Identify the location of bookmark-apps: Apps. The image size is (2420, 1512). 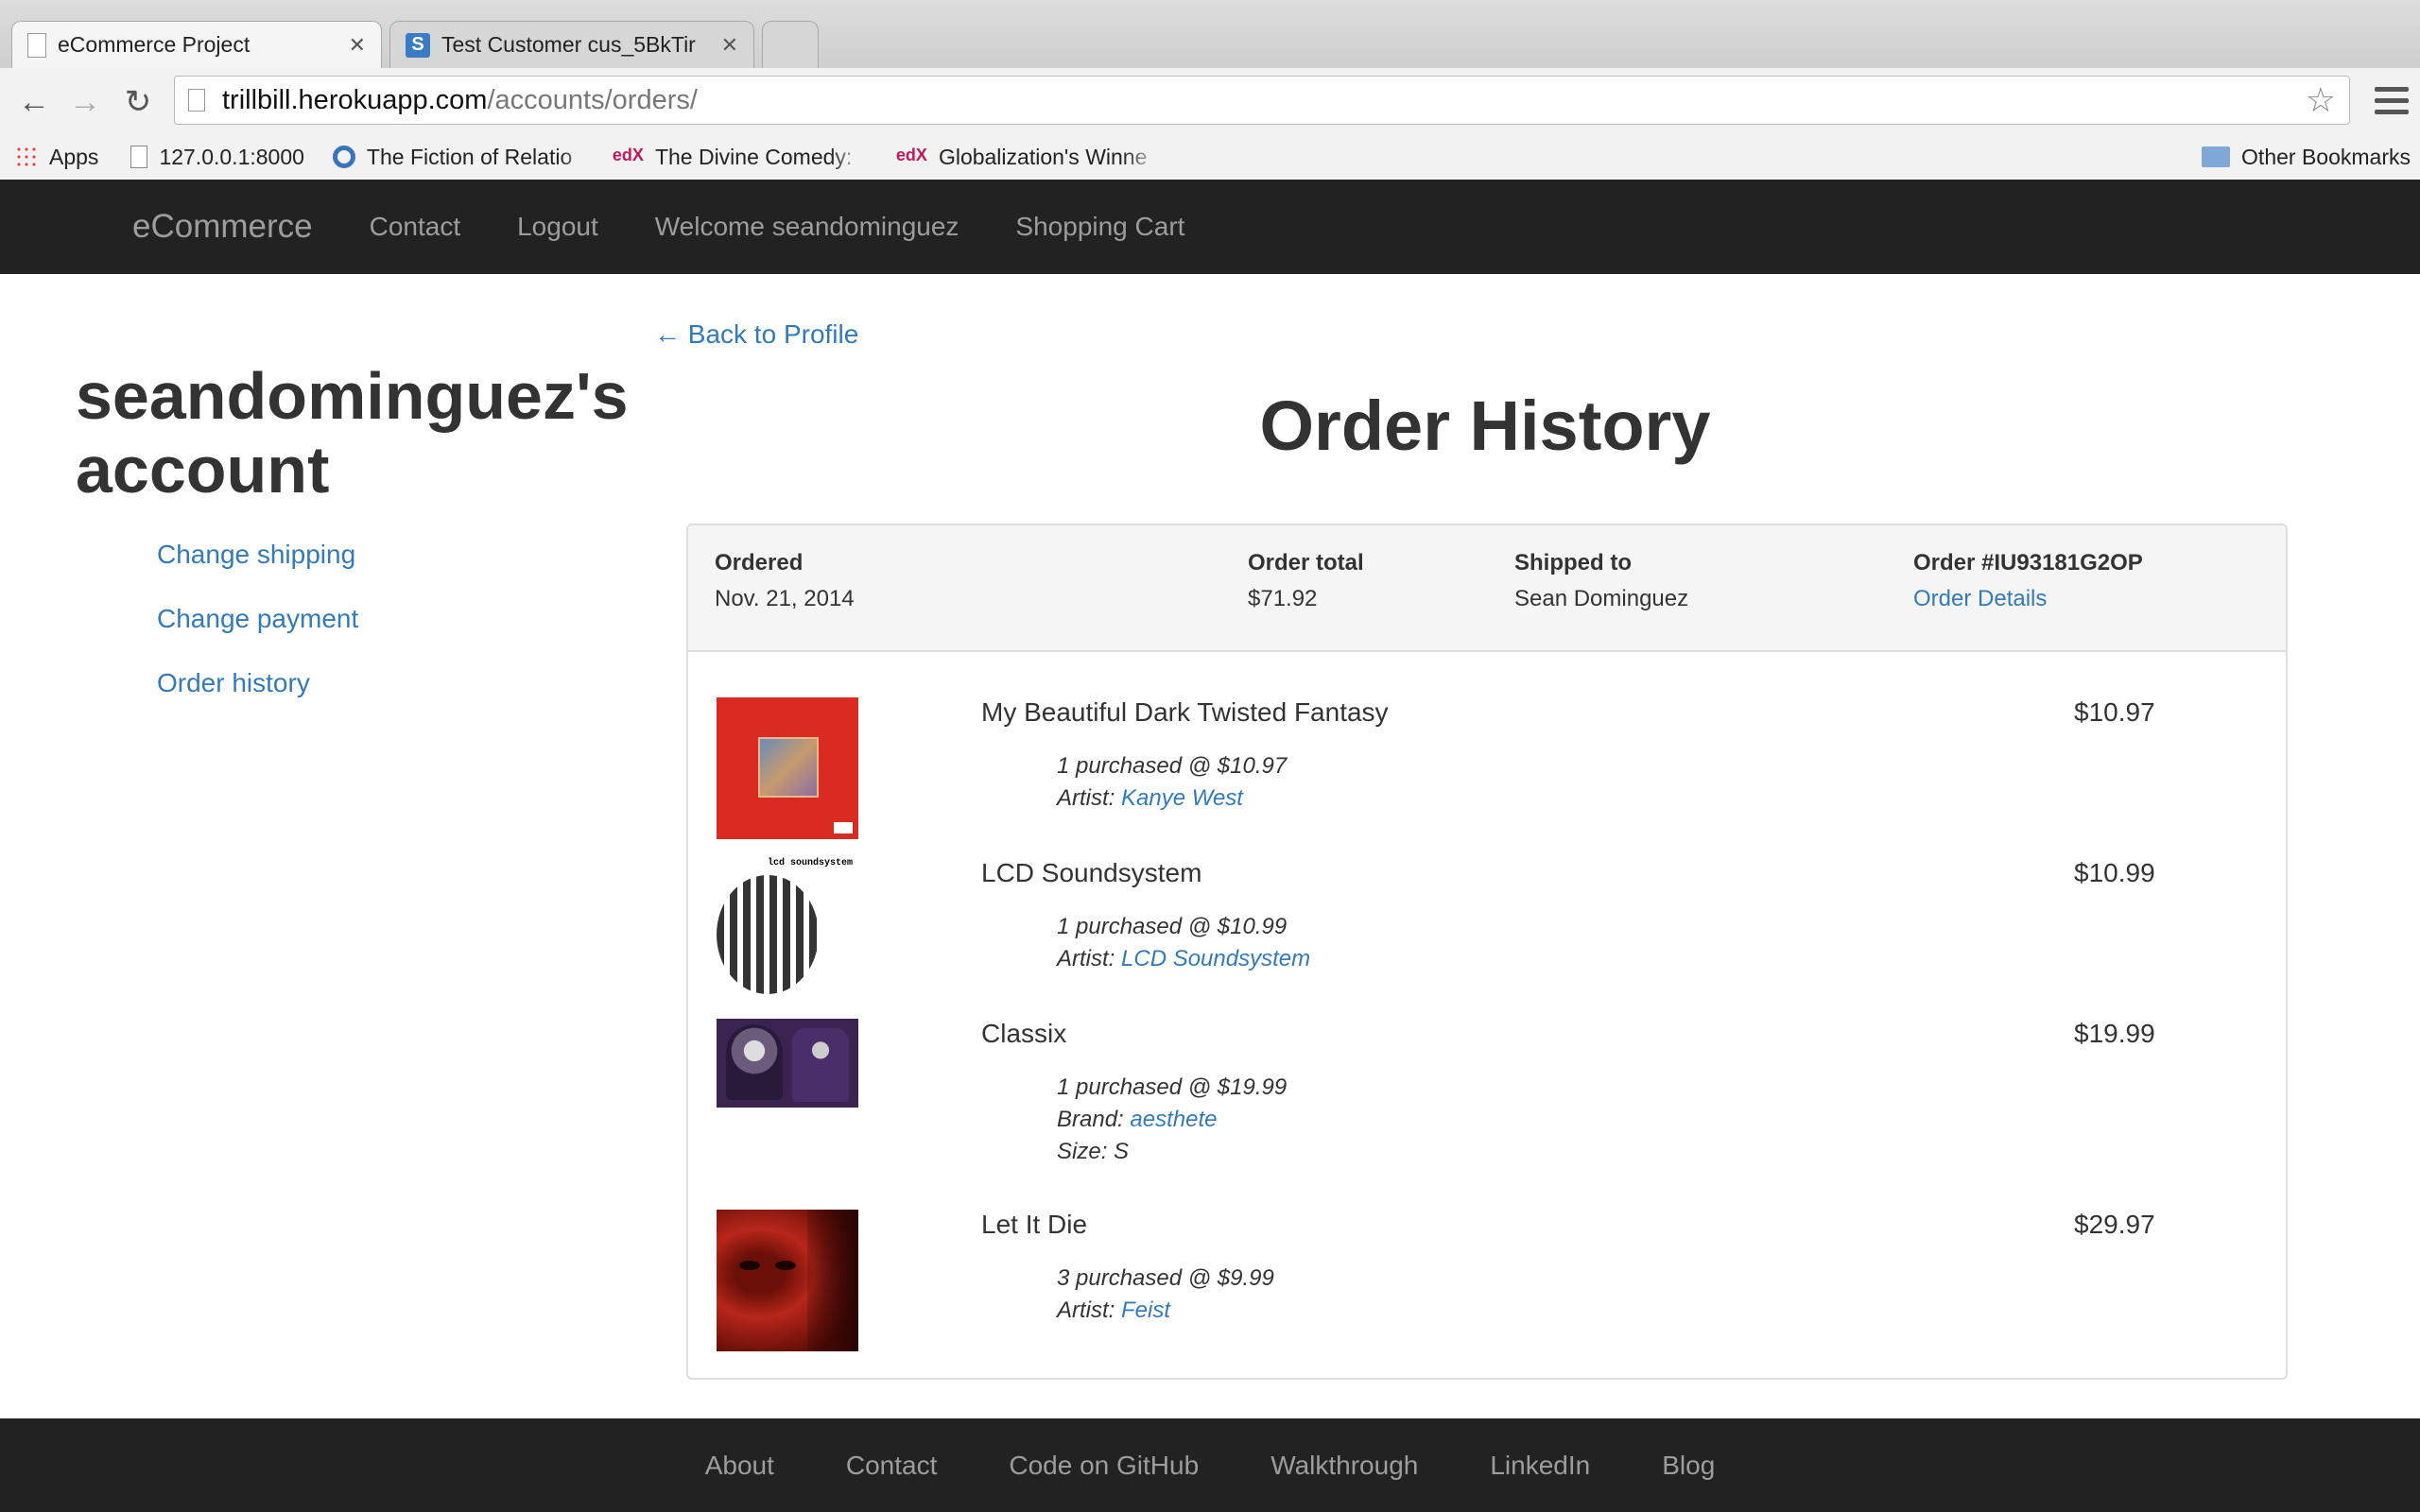
(56, 157).